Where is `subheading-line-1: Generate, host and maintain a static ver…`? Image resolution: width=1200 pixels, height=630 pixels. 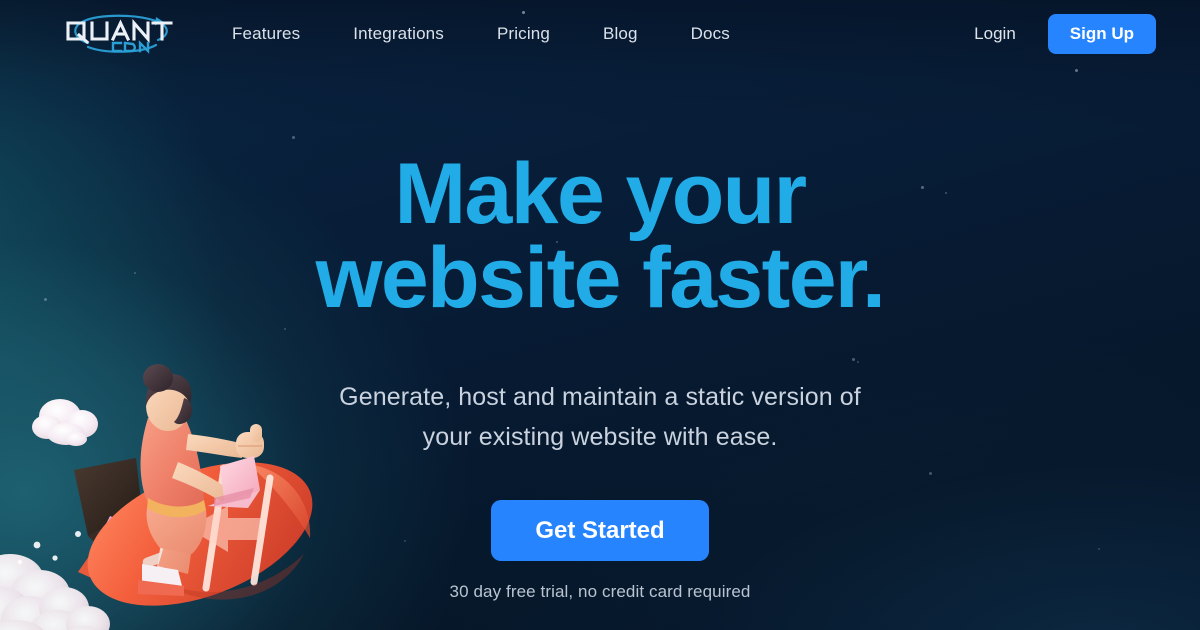
subheading-line-1: Generate, host and maintain a static ver… is located at coordinates (600, 396).